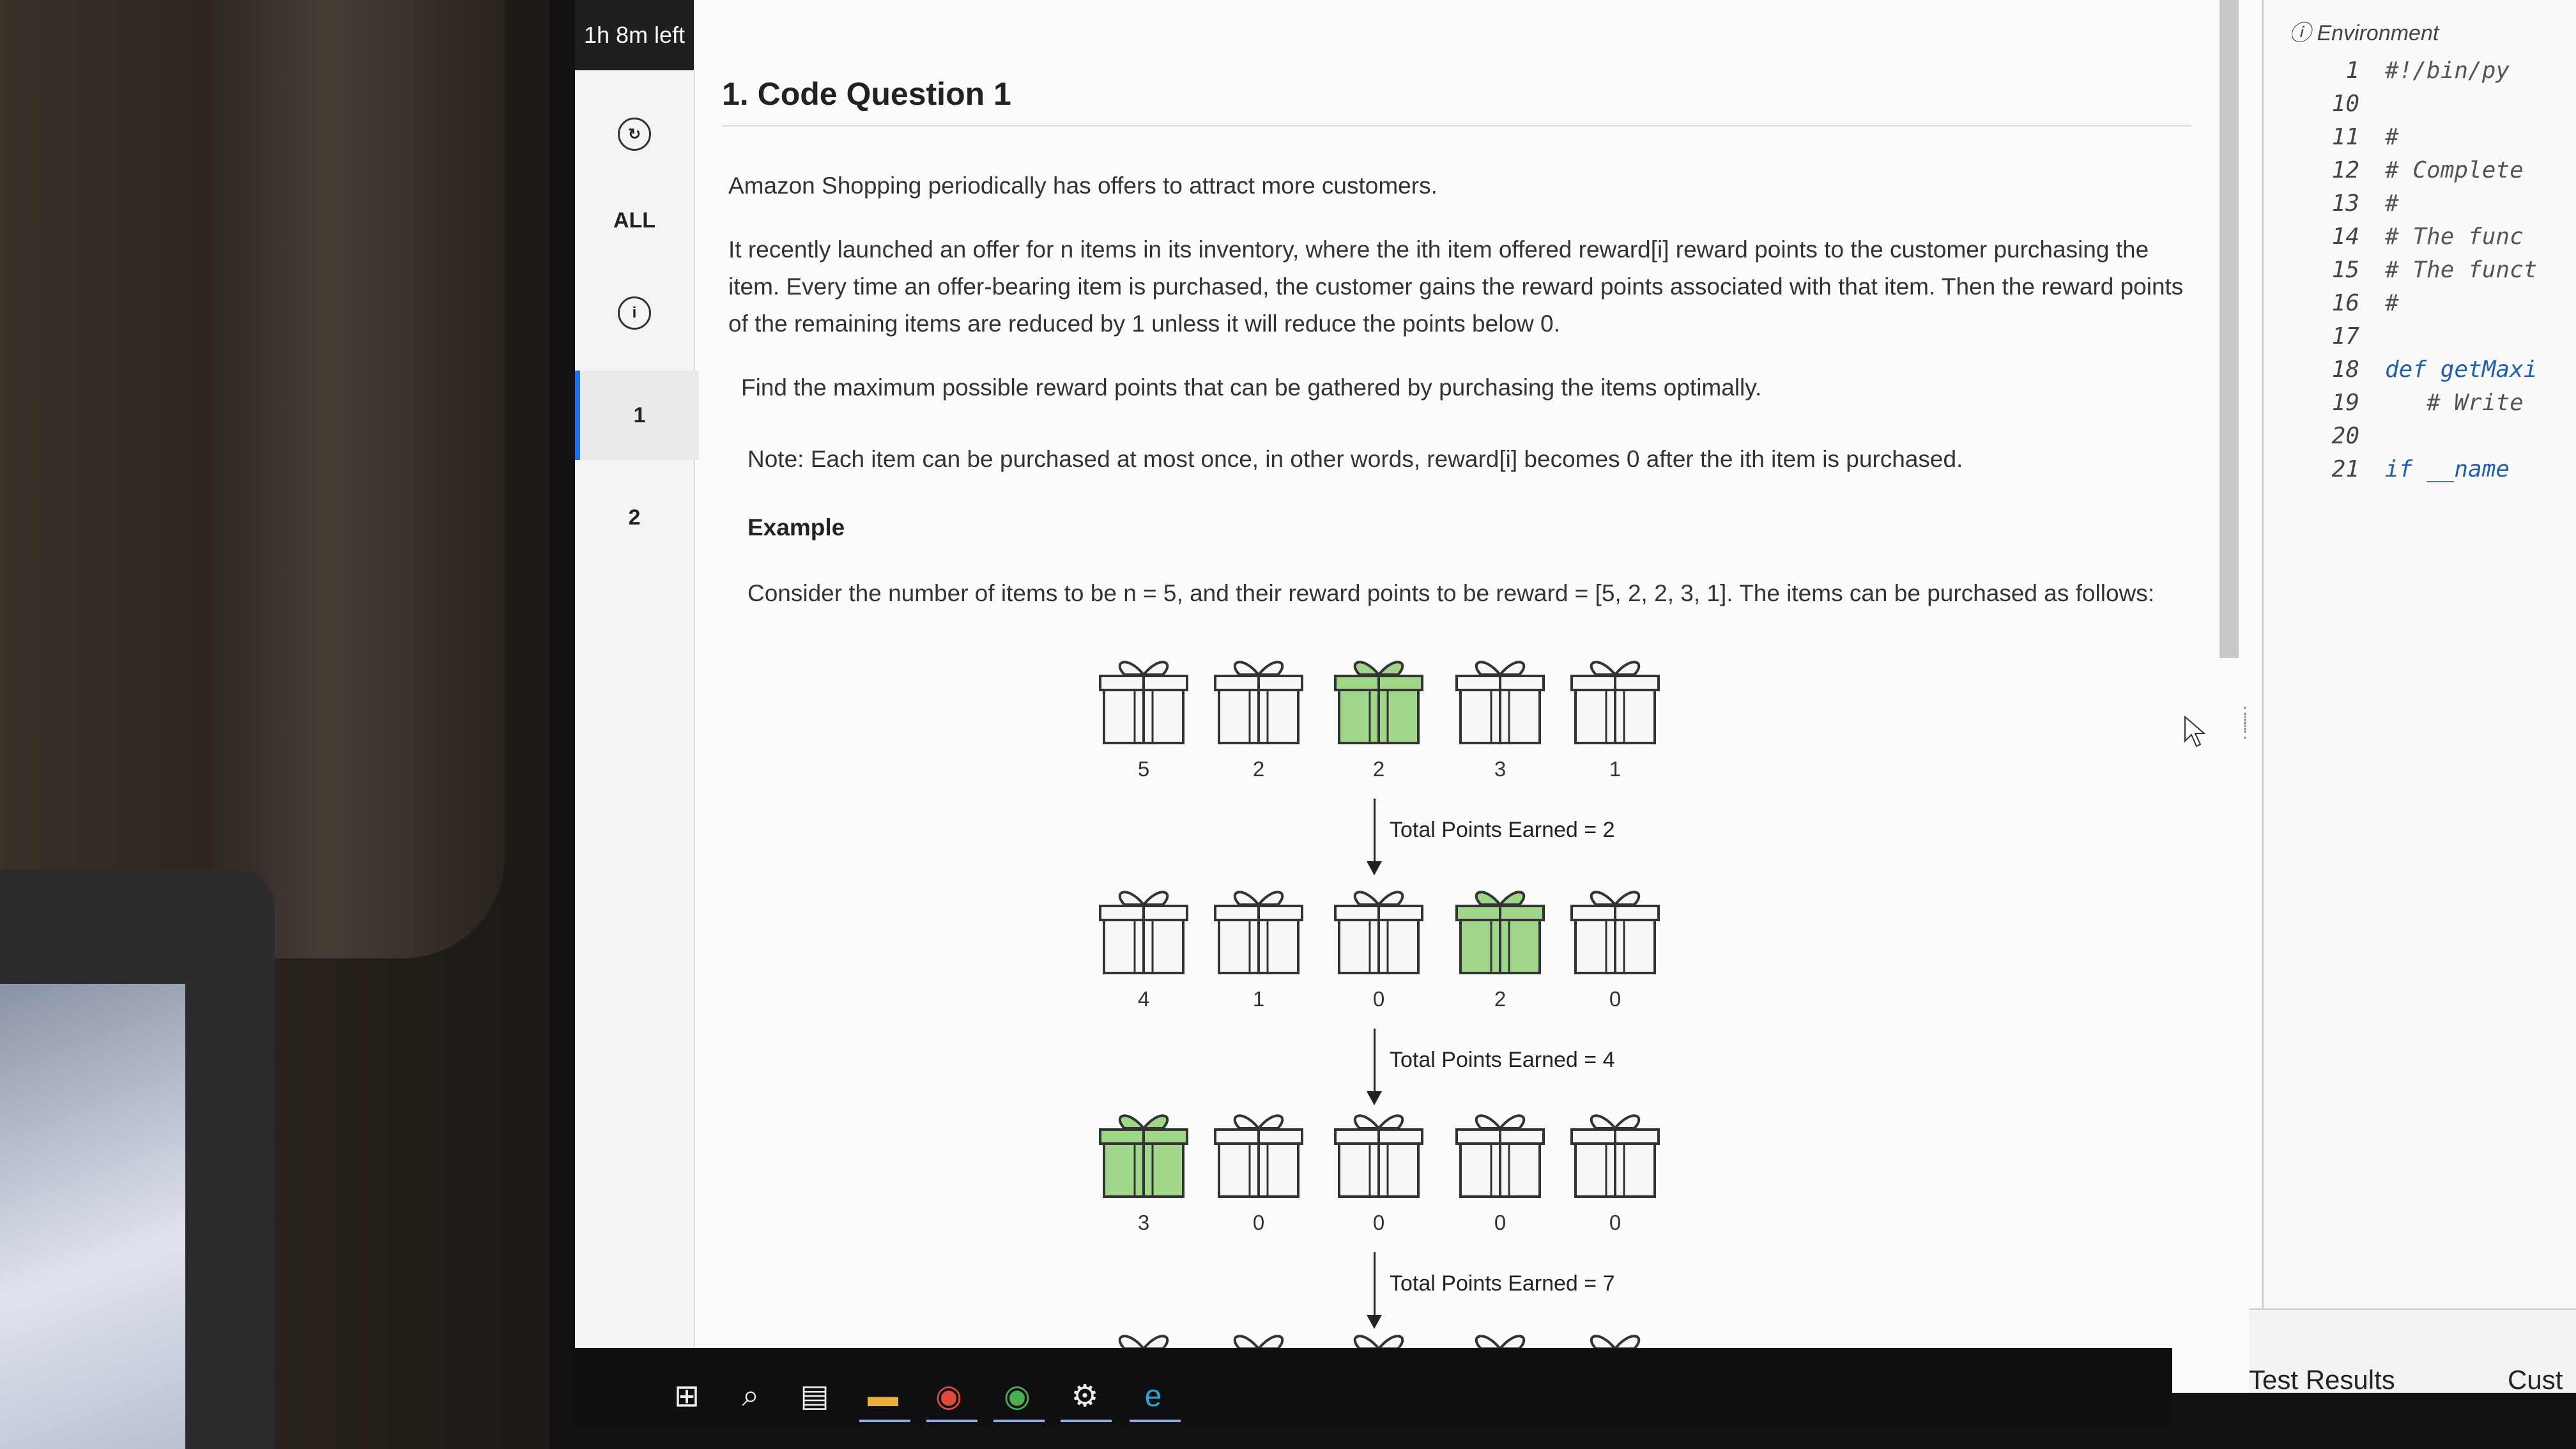 Image resolution: width=2576 pixels, height=1449 pixels. What do you see at coordinates (1143, 999) in the screenshot?
I see `gift-reward-label: 4` at bounding box center [1143, 999].